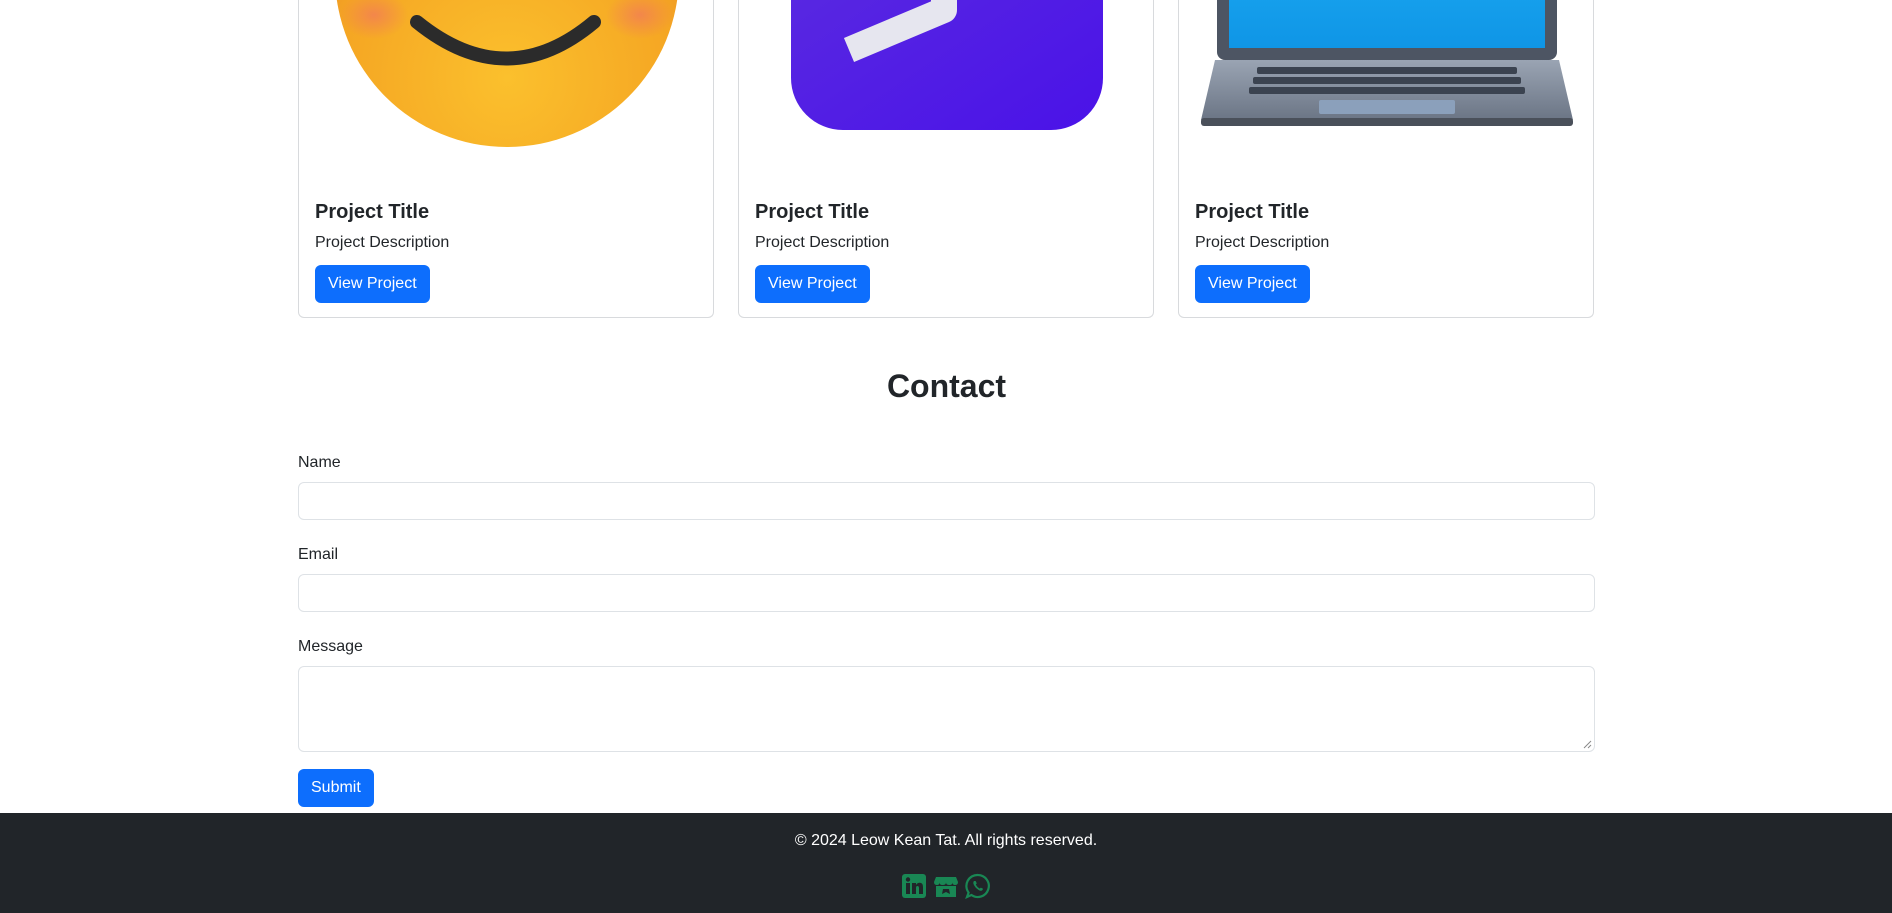 This screenshot has height=913, width=1892. I want to click on whatsapp-icon, so click(978, 886).